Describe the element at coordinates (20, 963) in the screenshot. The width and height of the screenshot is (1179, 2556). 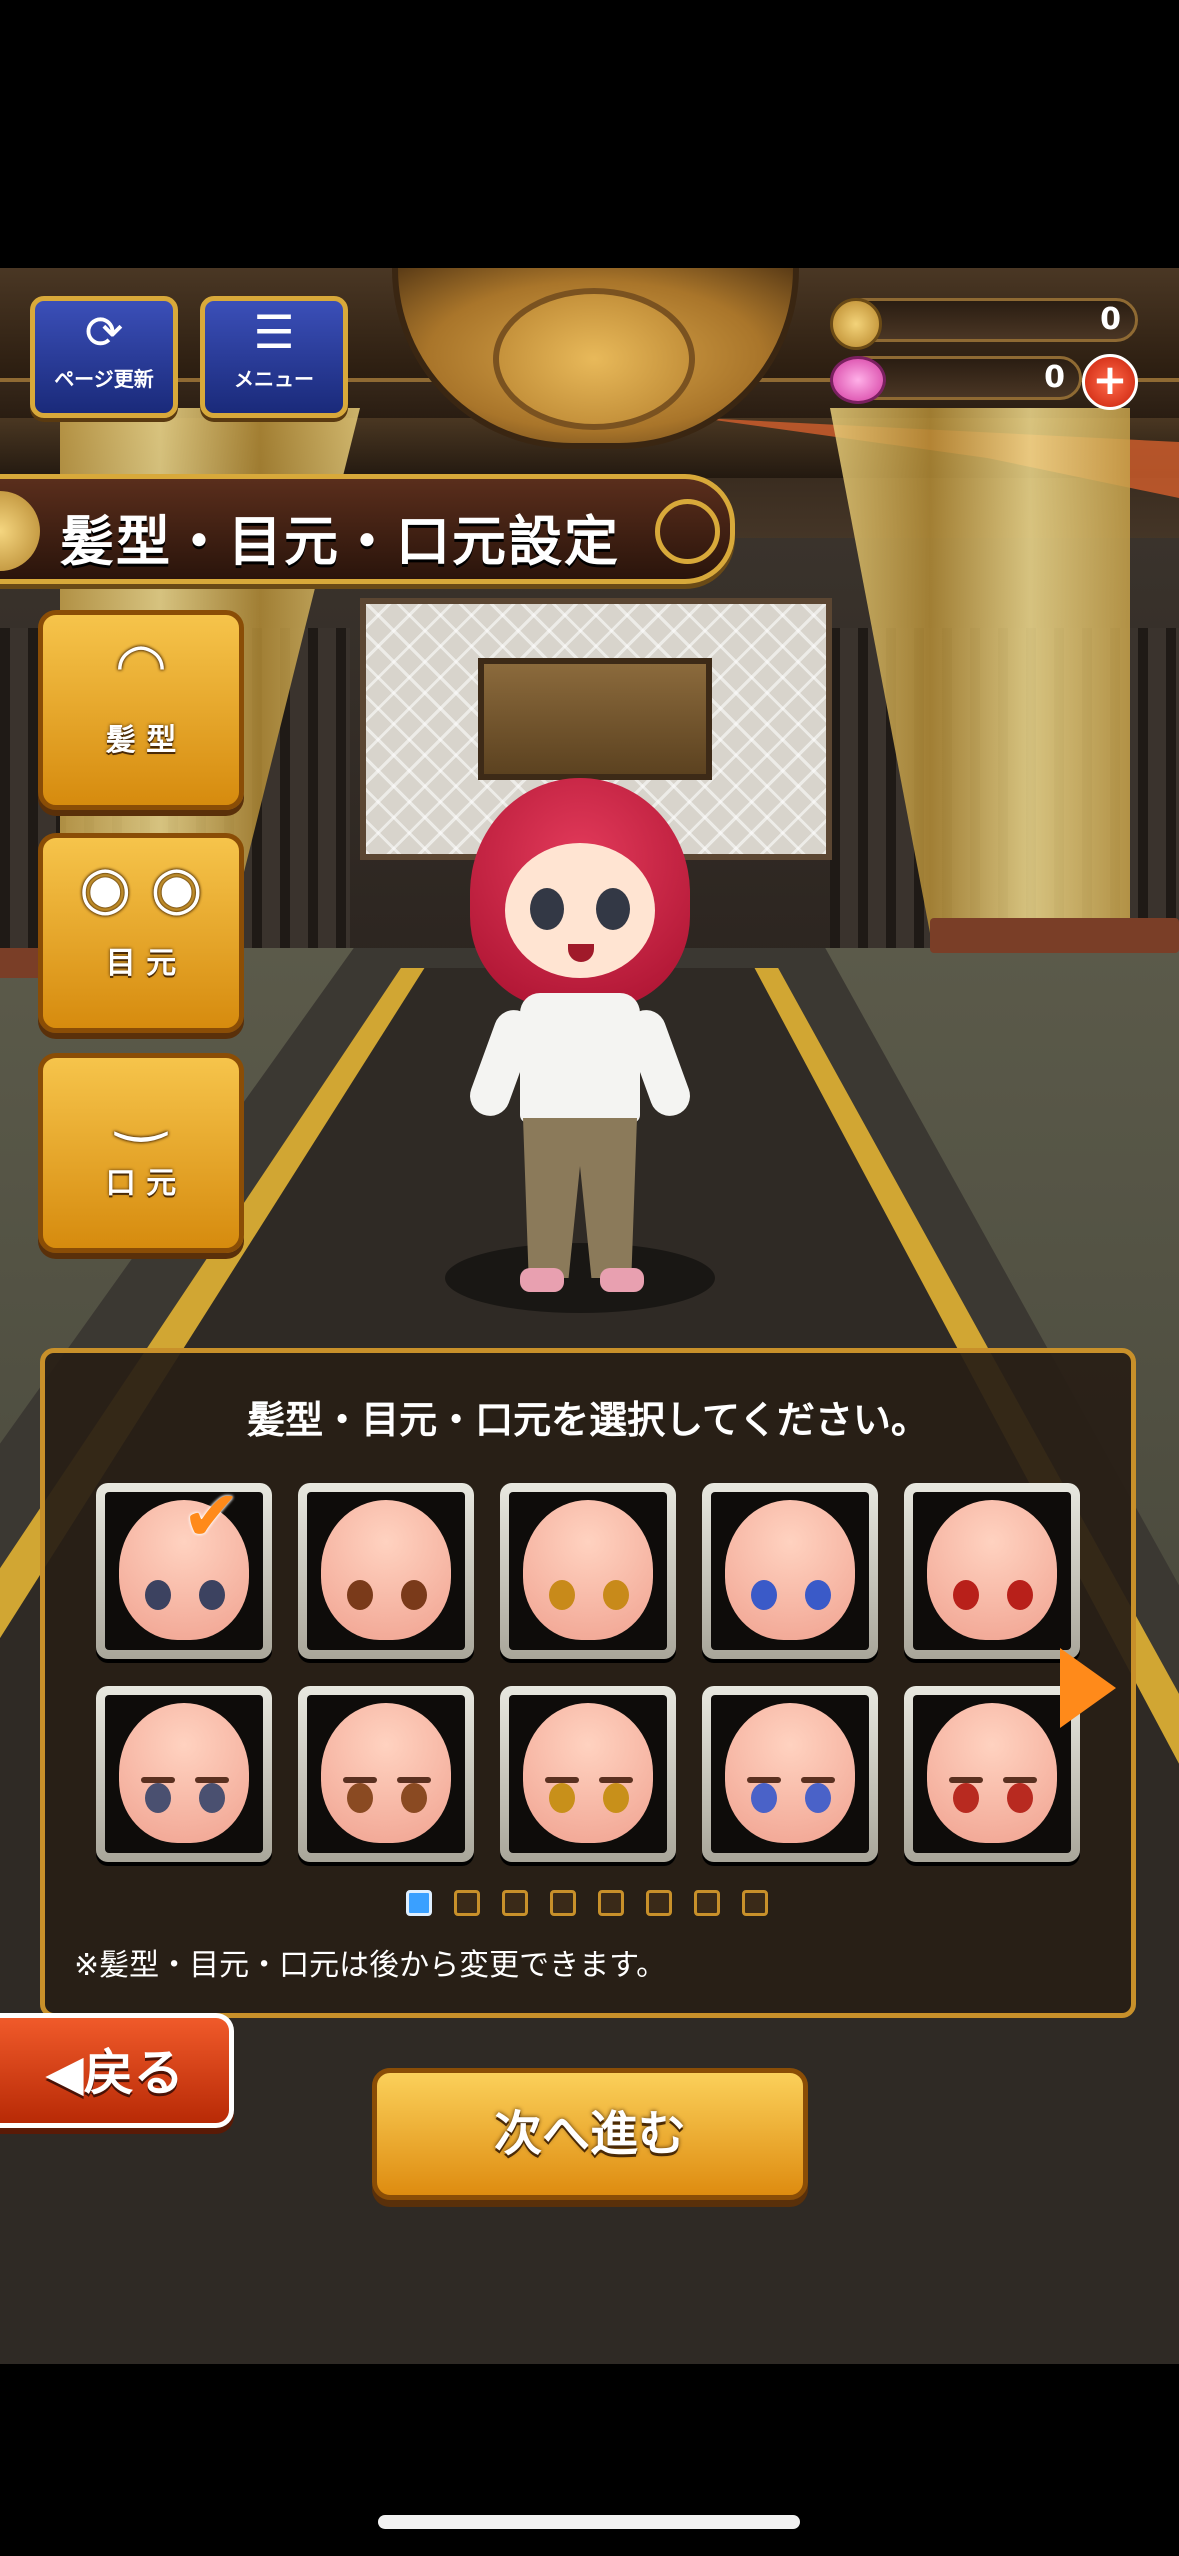
I see `bench-left` at that location.